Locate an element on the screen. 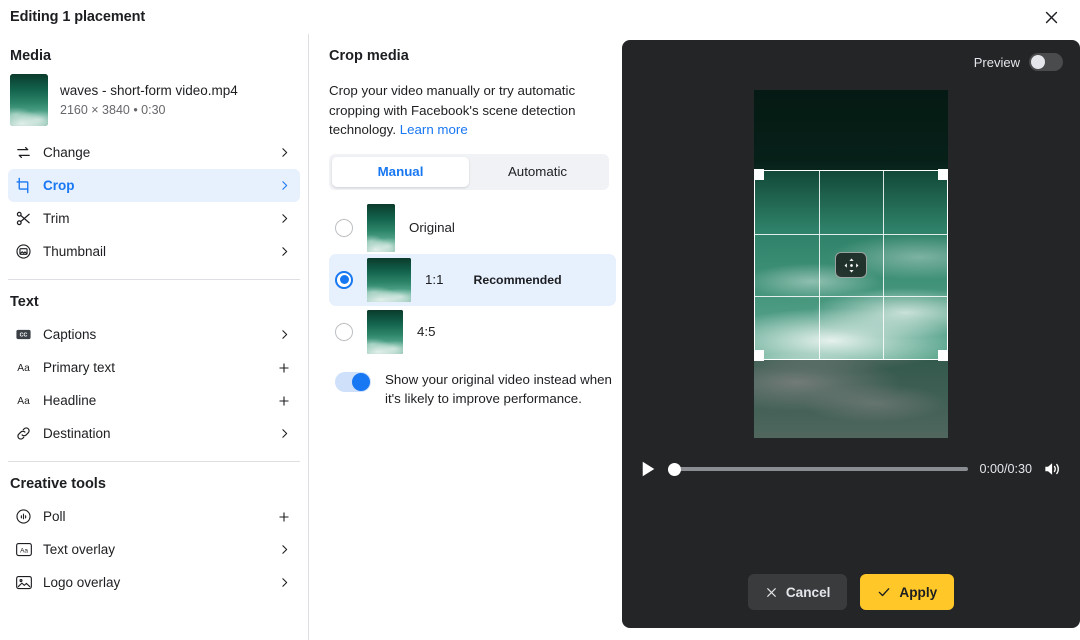  ratio-option-4-5: 4:5 is located at coordinates (472, 332).